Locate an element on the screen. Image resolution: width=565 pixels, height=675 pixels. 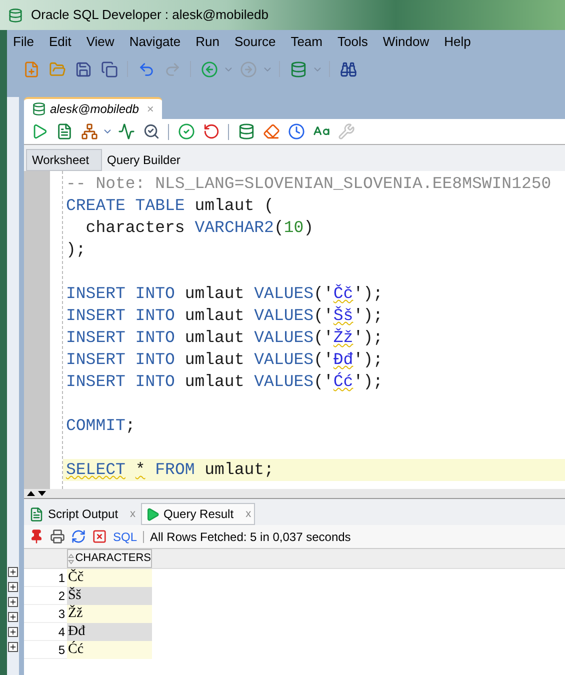
pin-icon is located at coordinates (36, 536).